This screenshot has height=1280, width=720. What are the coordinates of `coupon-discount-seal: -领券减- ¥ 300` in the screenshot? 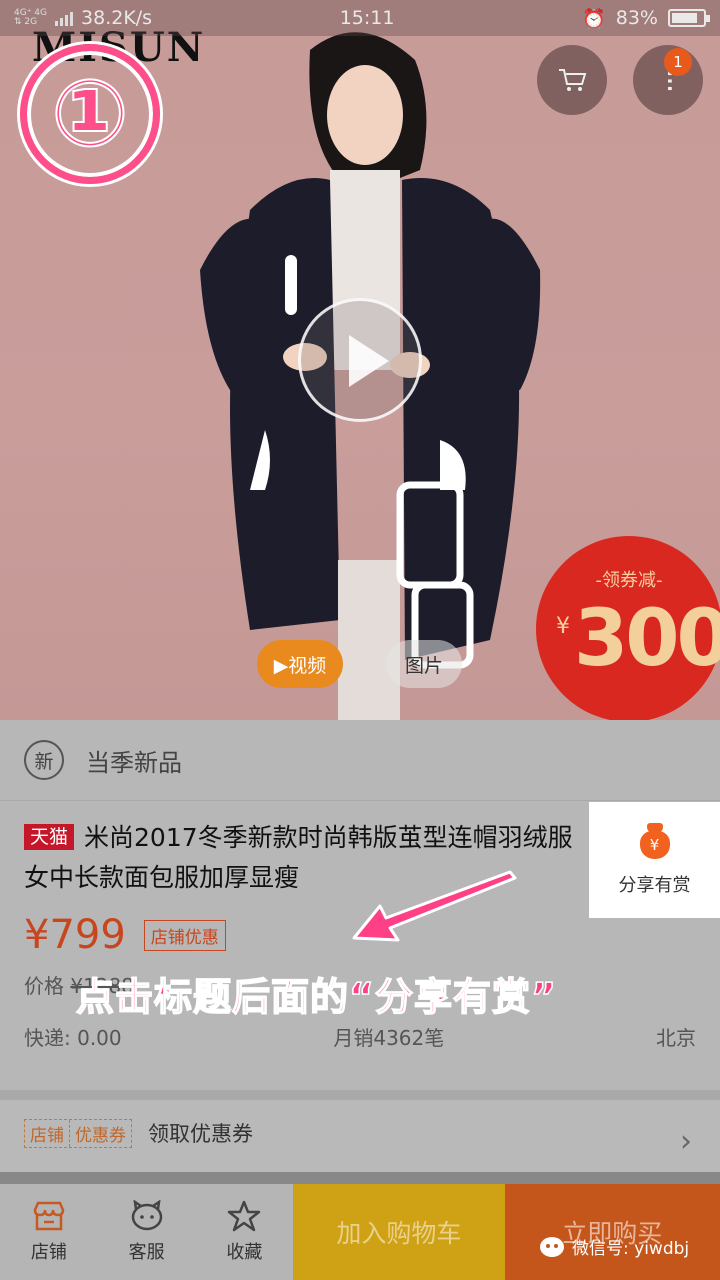 It's located at (628, 628).